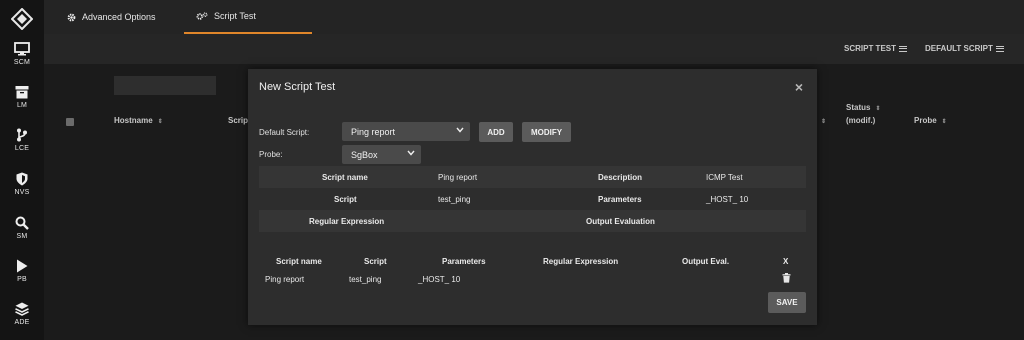 The width and height of the screenshot is (1024, 340). What do you see at coordinates (364, 154) in the screenshot?
I see `probe-value: SgBox` at bounding box center [364, 154].